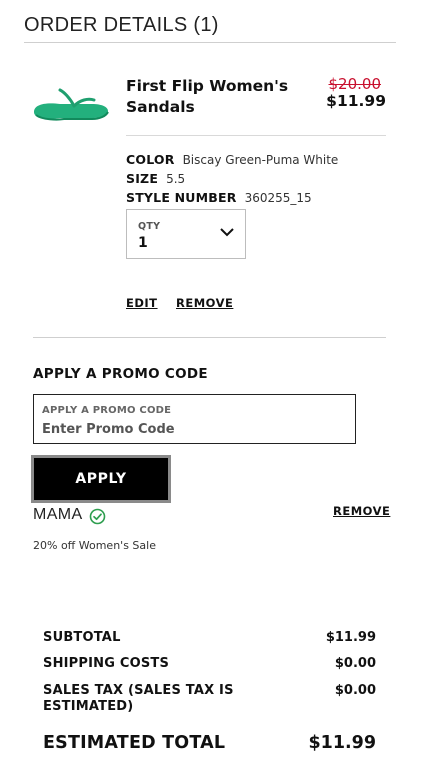 This screenshot has height=783, width=441. What do you see at coordinates (221, 97) in the screenshot?
I see `product-name: First Flip Women's Sandals` at bounding box center [221, 97].